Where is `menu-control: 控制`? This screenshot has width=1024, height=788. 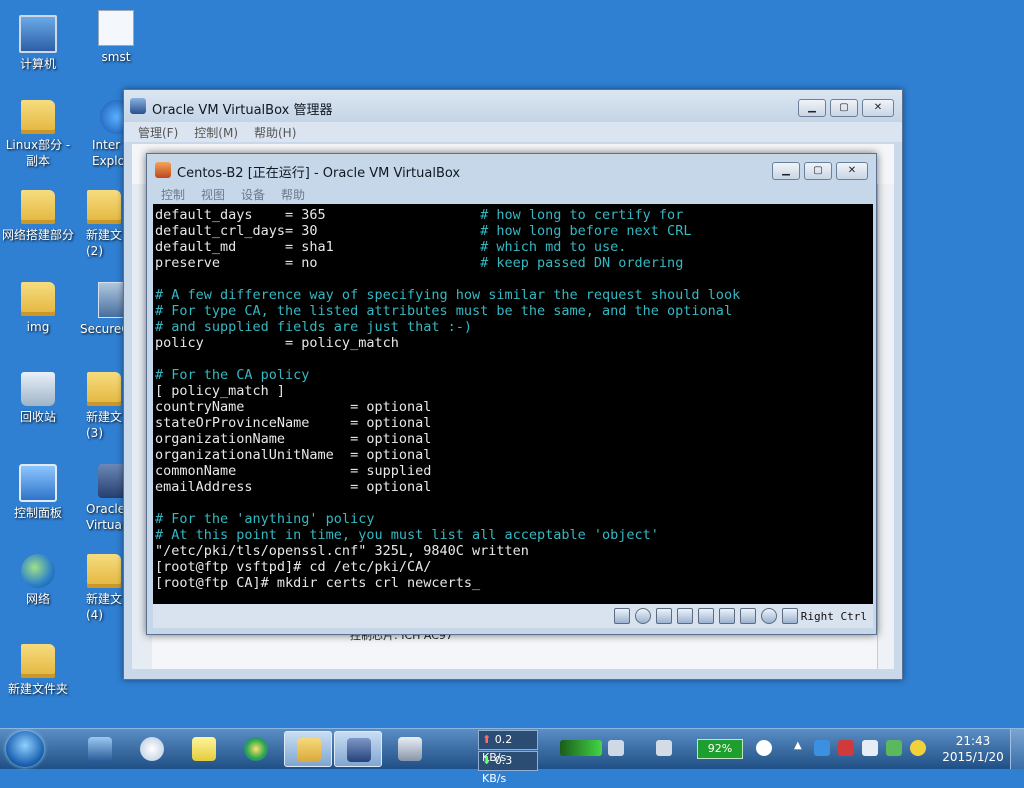
menu-control: 控制 is located at coordinates (173, 194).